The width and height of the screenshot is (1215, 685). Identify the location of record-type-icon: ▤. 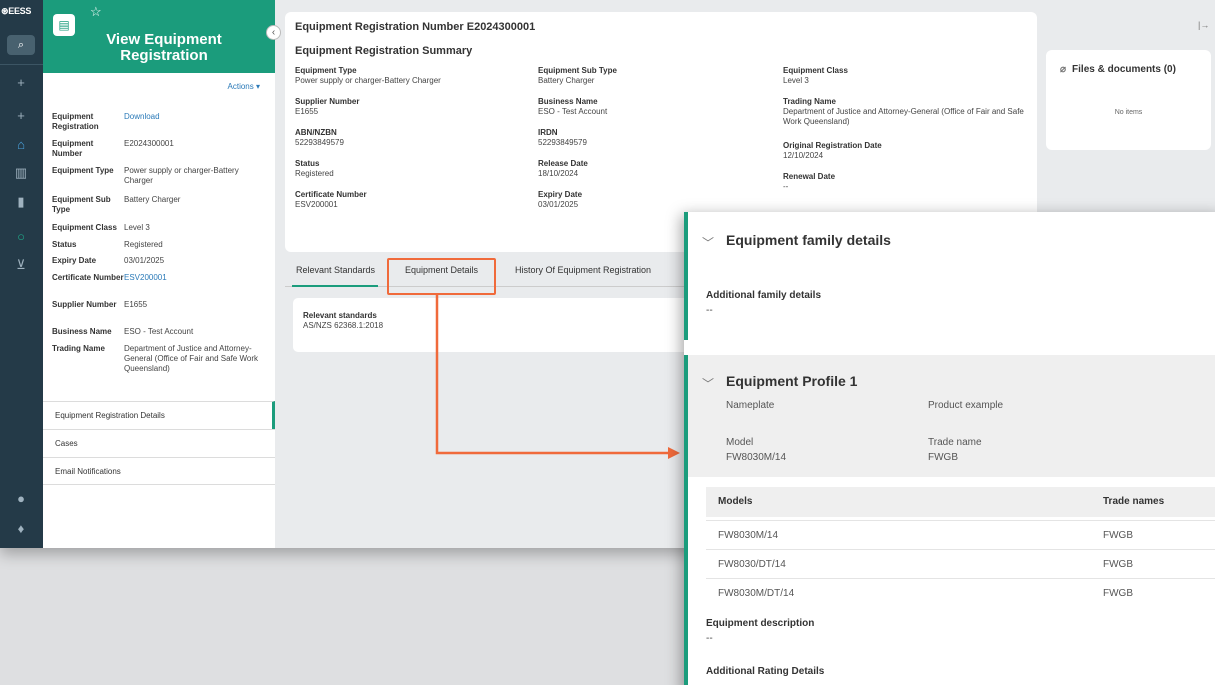
(64, 25).